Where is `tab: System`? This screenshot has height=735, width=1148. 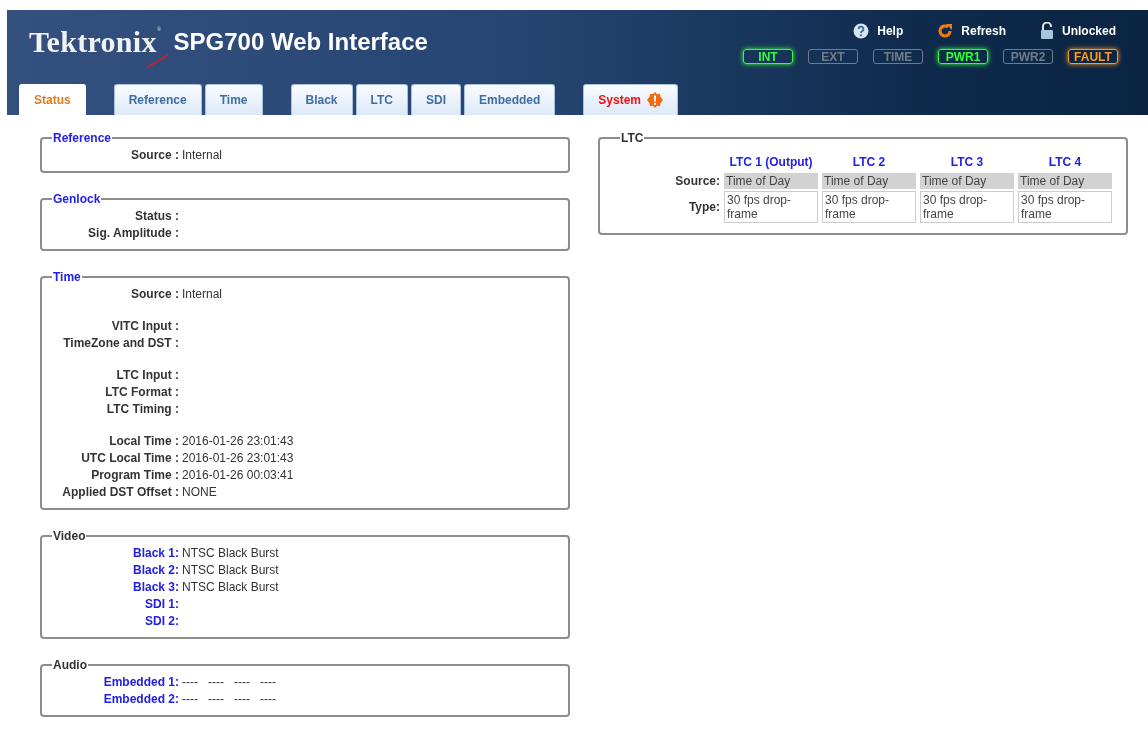 tab: System is located at coordinates (631, 99).